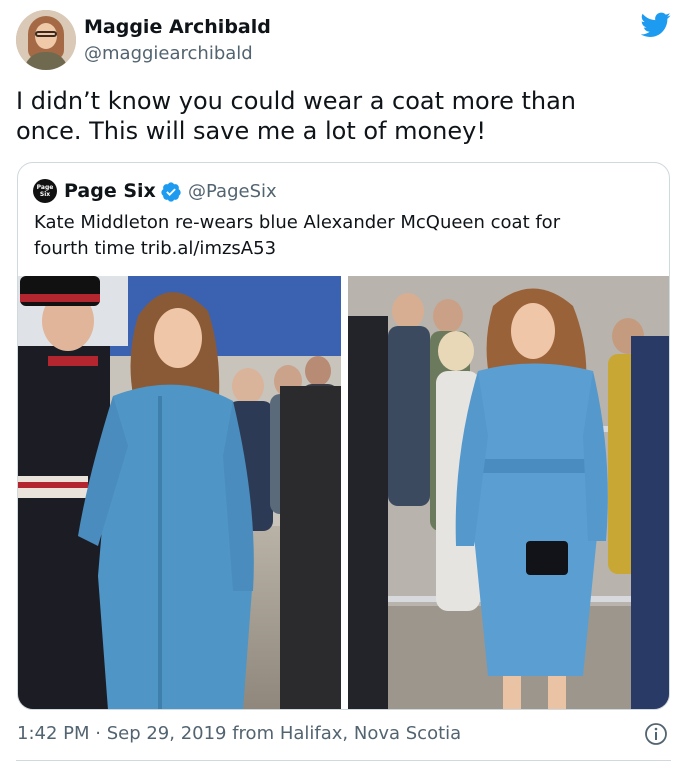 The image size is (687, 769). What do you see at coordinates (45, 191) in the screenshot?
I see `page-six-logo: Page Six` at bounding box center [45, 191].